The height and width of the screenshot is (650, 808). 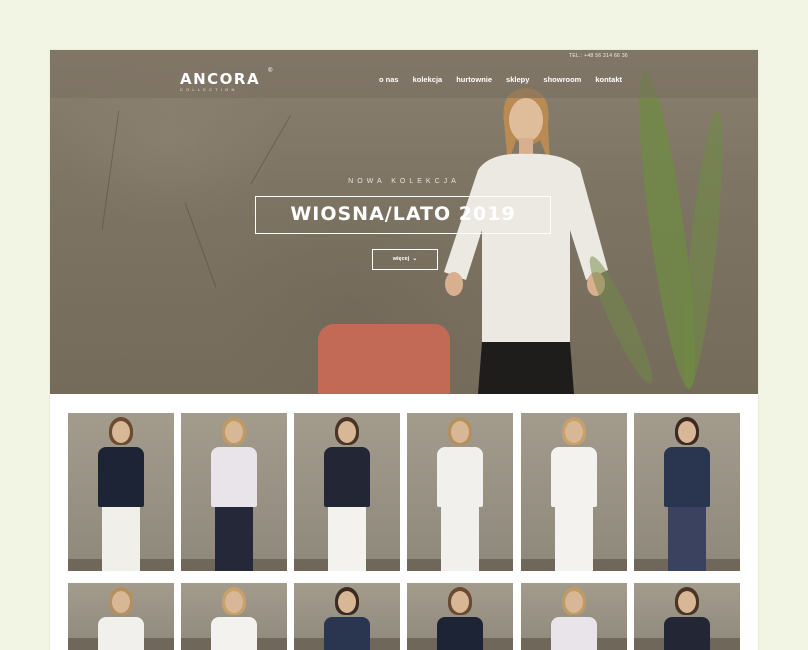 I want to click on hero-headline: WIOSNA/LATO 2019, so click(x=403, y=215).